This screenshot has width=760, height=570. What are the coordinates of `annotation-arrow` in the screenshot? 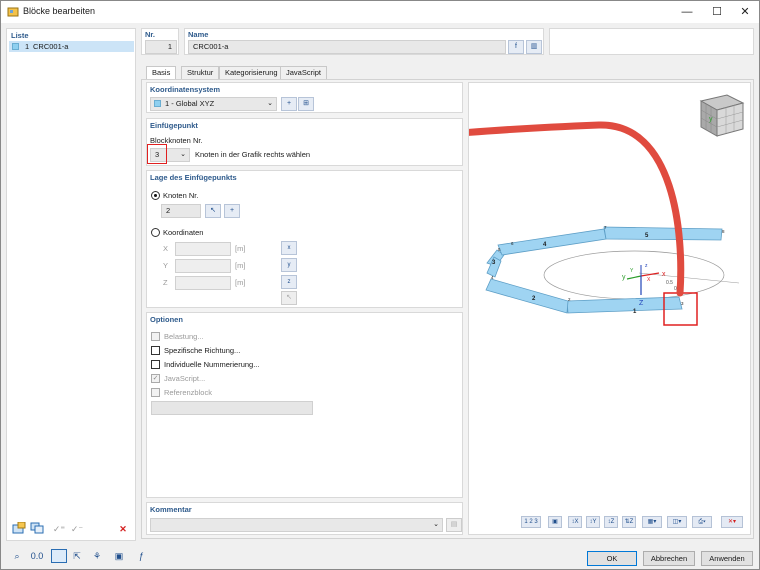 It's located at (577, 209).